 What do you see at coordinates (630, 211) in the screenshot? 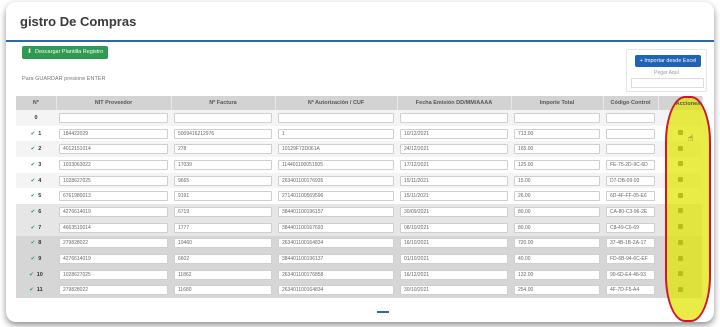
I see `control-code-field: CA-80-C3-96-2E` at bounding box center [630, 211].